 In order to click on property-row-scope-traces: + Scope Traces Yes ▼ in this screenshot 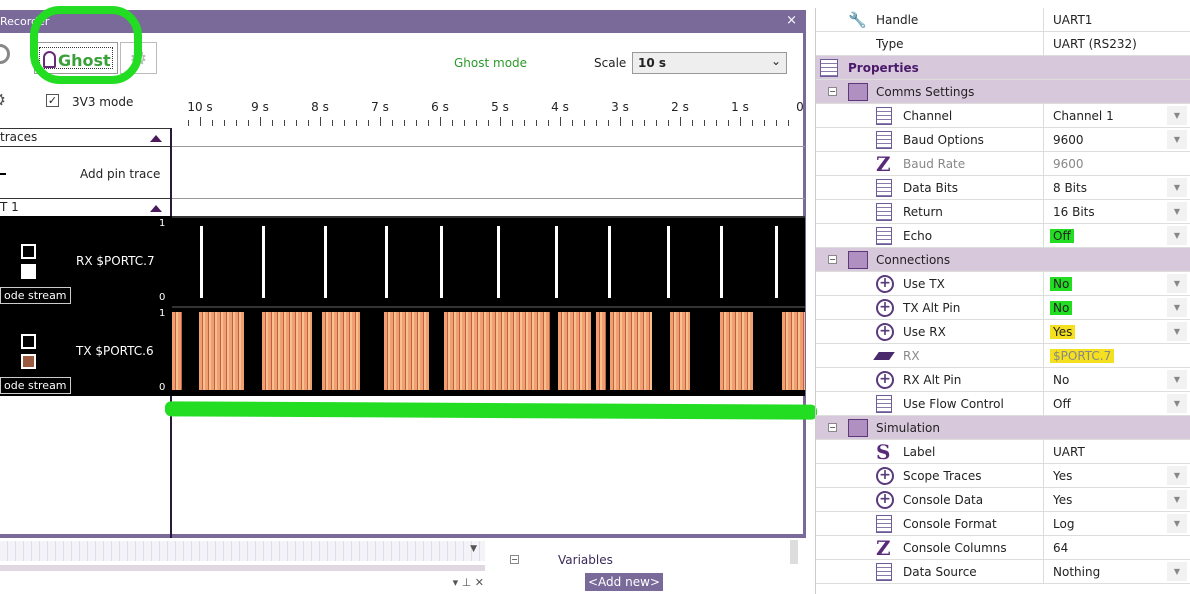, I will do `click(1003, 476)`.